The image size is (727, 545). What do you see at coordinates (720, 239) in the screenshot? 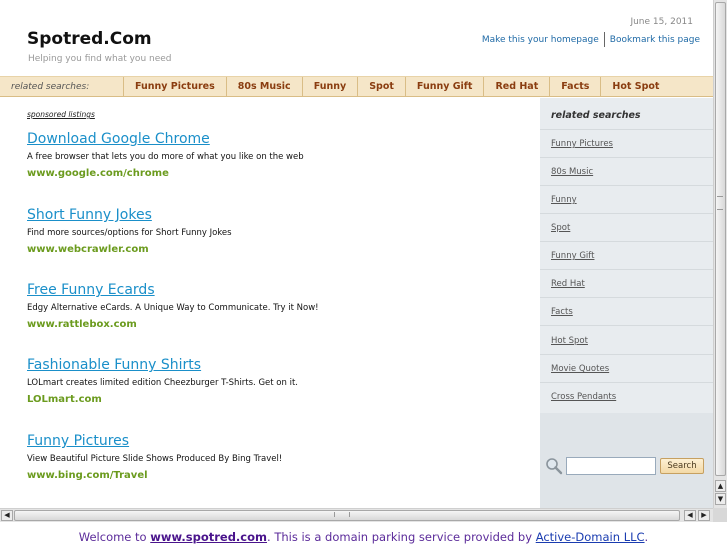
I see `vertical-scroll-thumb` at bounding box center [720, 239].